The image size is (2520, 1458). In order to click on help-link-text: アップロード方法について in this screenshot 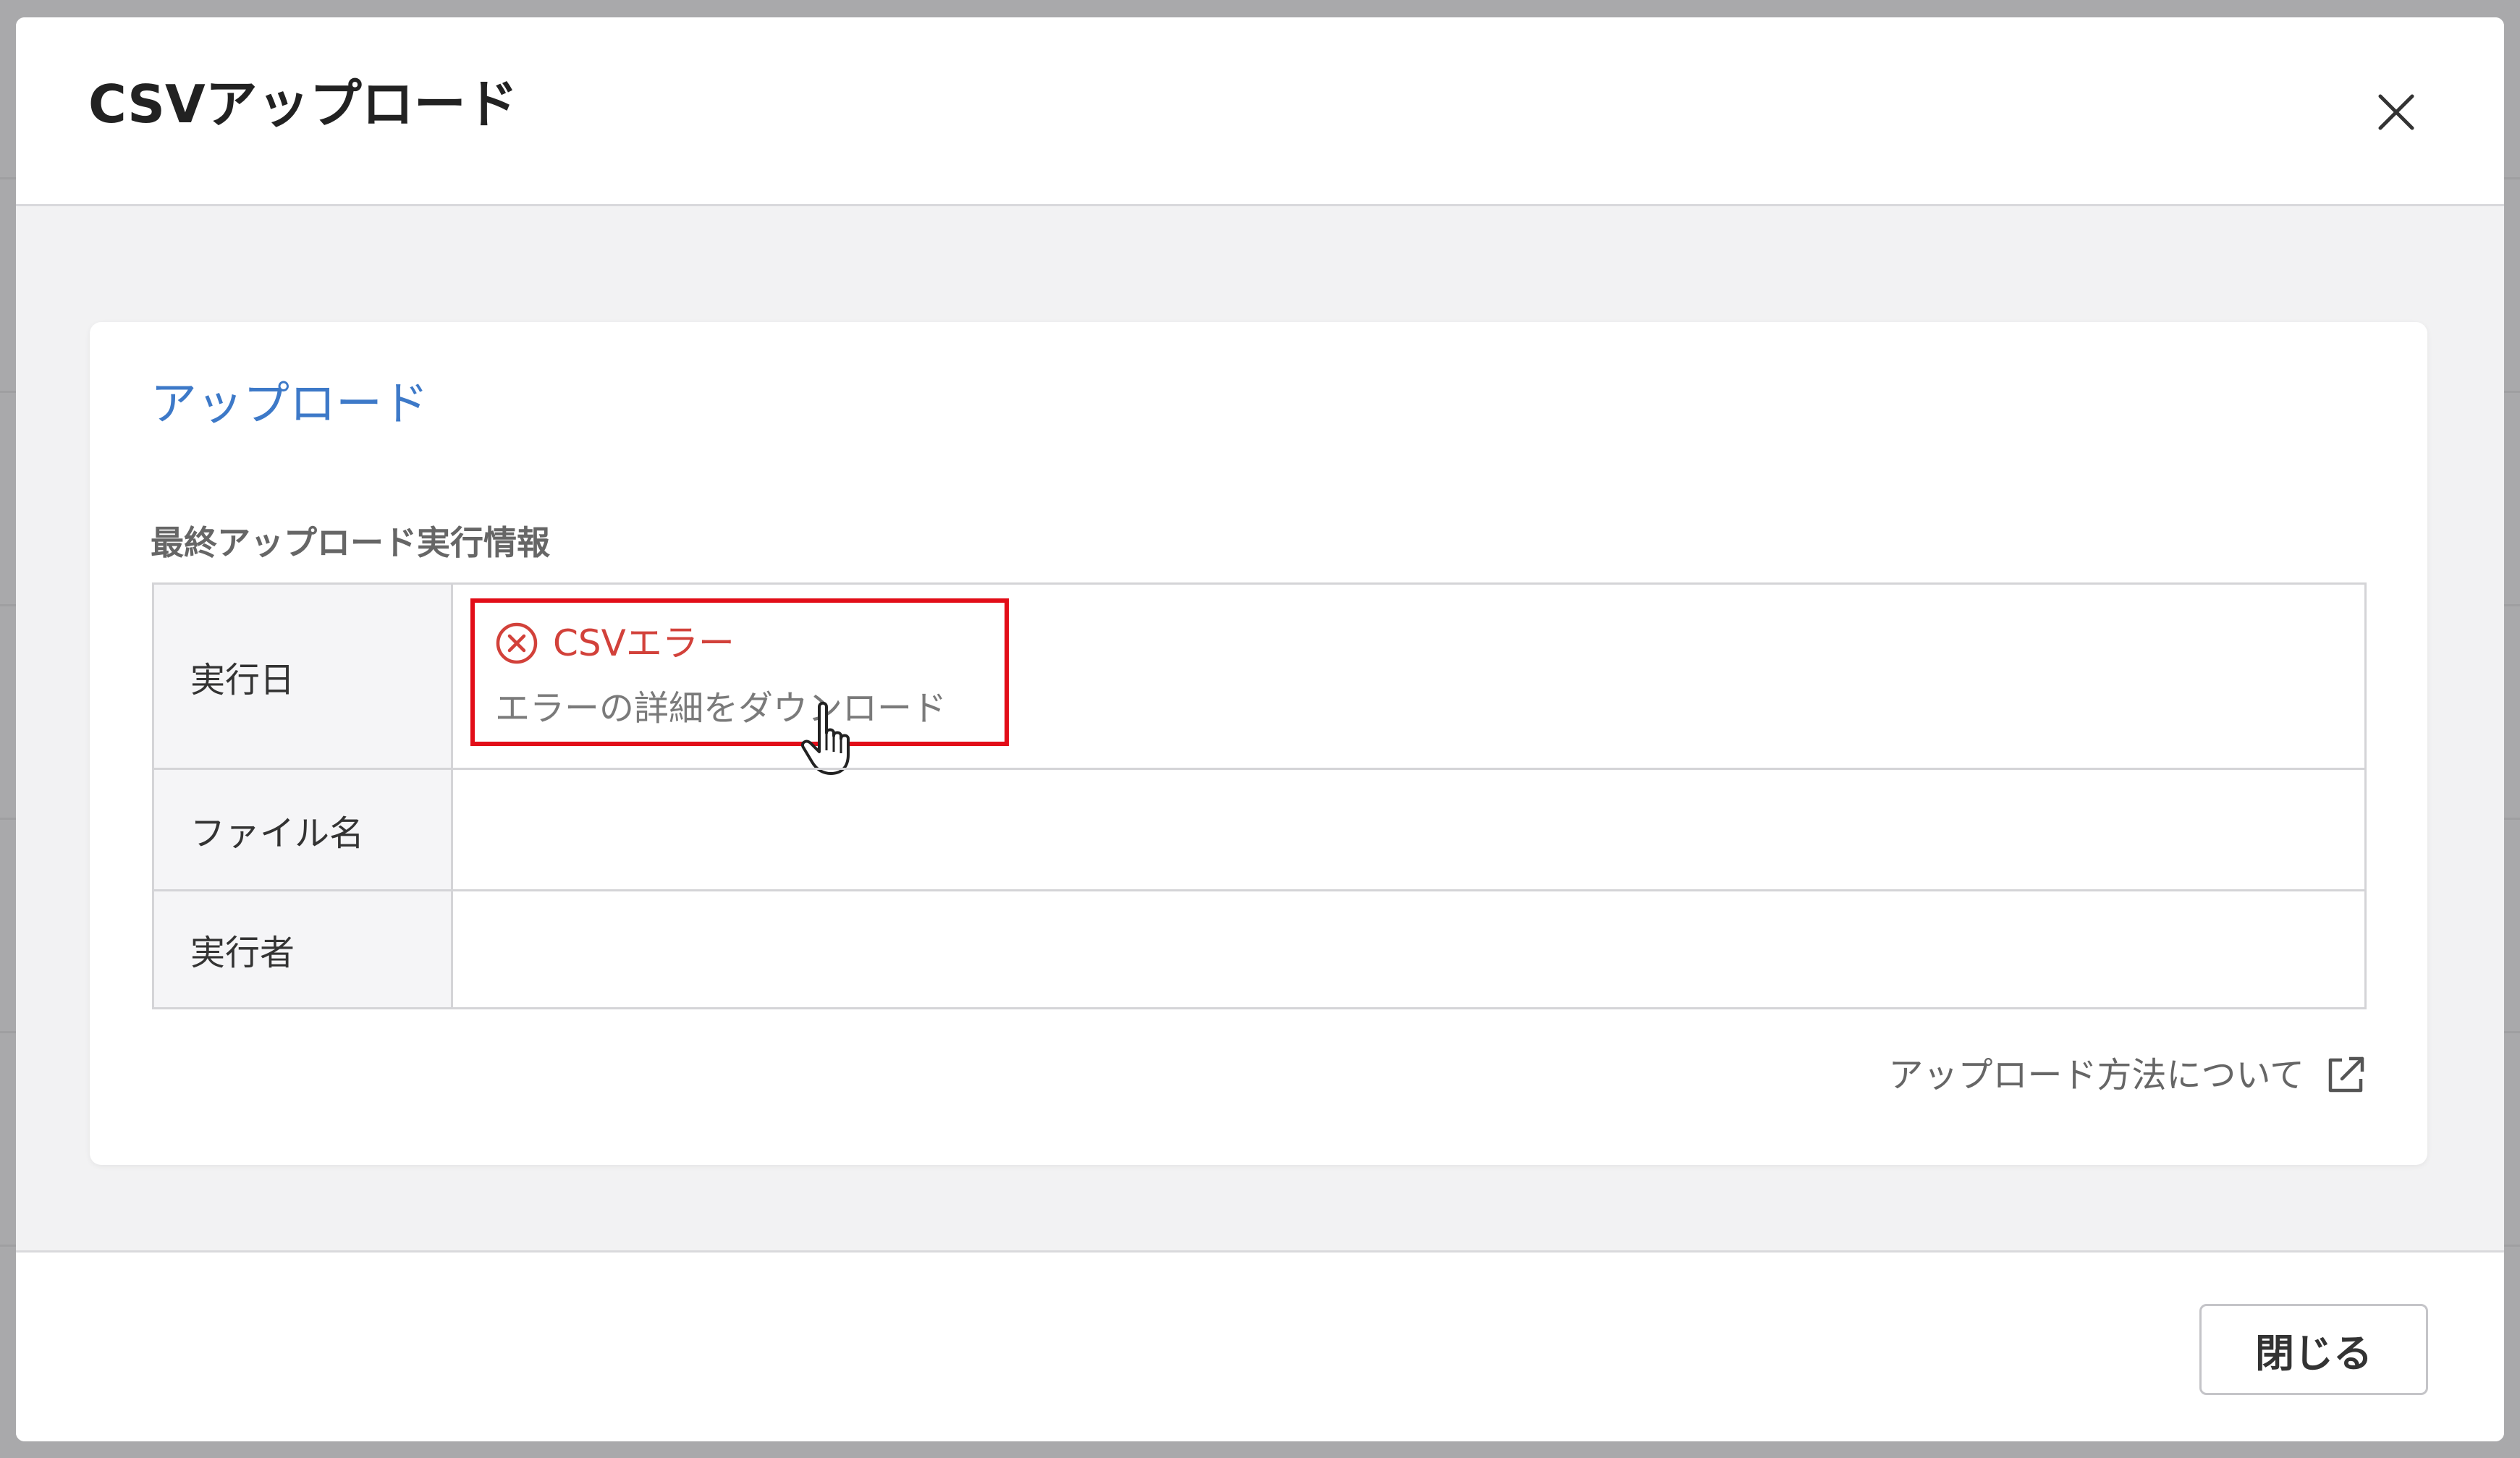, I will do `click(2096, 1075)`.